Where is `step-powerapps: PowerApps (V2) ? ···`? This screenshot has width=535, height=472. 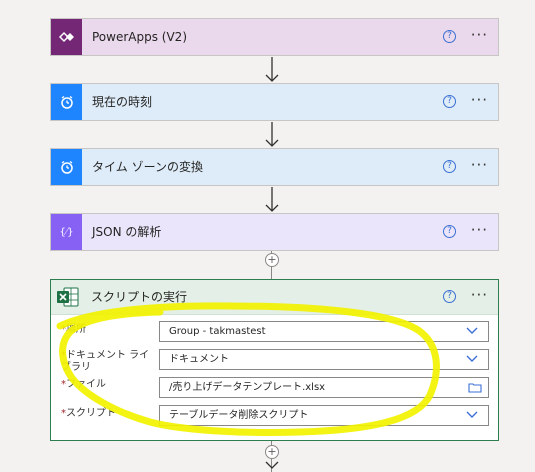
step-powerapps: PowerApps (V2) ? ··· is located at coordinates (274, 37).